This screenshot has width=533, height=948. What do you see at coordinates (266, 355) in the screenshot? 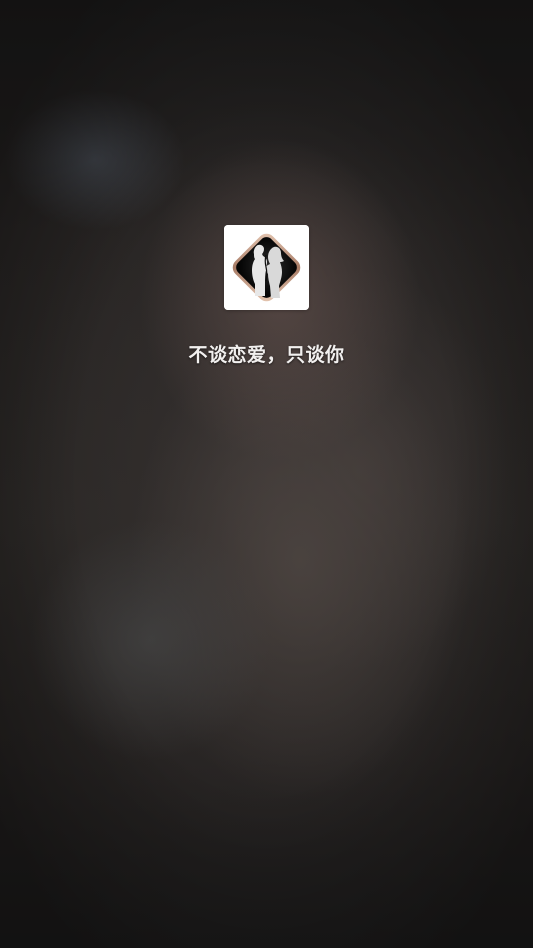
I see `slogan-text: 不谈恋爱，只谈你` at bounding box center [266, 355].